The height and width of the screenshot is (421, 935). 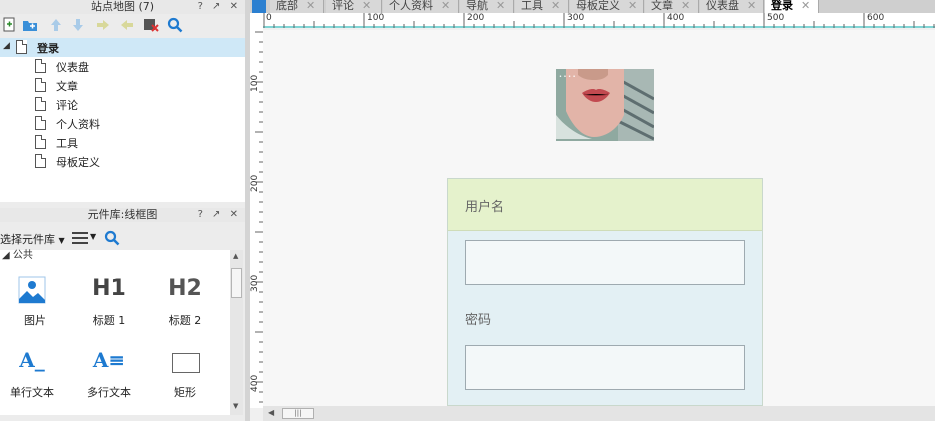 What do you see at coordinates (599, 413) in the screenshot?
I see `canvas-horizontal-scrollbar: ◀ |||` at bounding box center [599, 413].